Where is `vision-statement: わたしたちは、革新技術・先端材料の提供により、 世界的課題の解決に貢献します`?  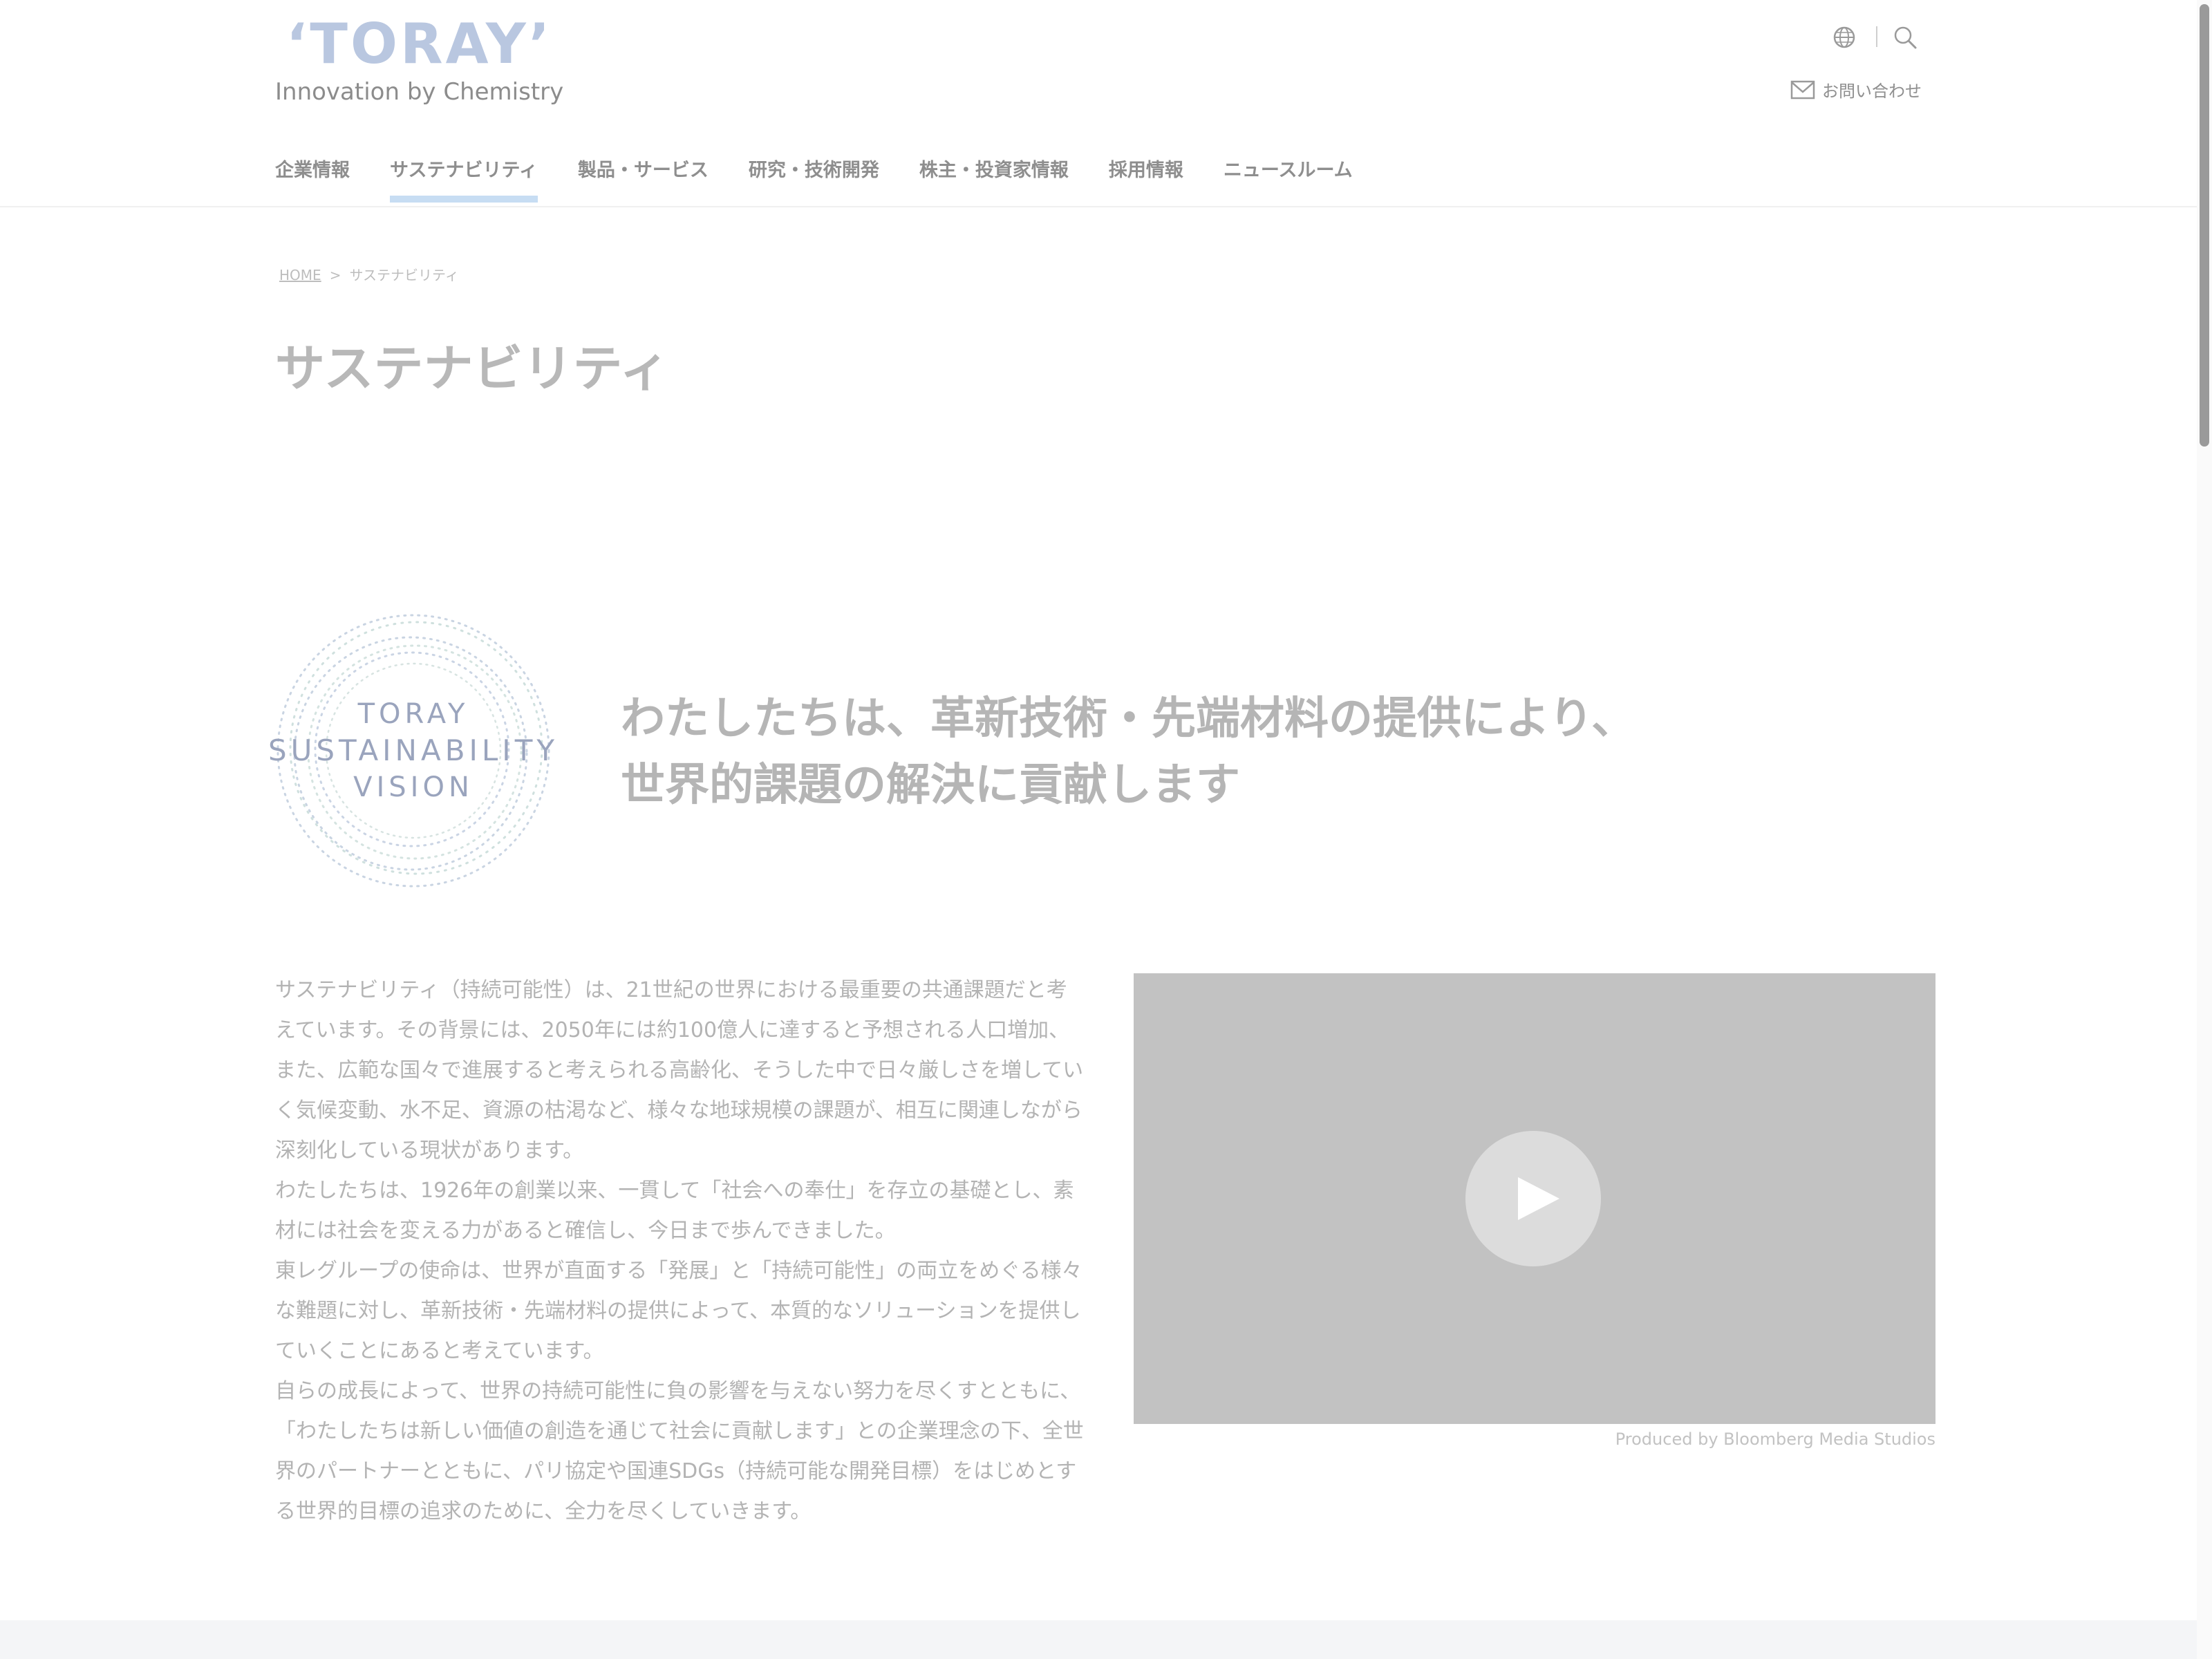
vision-statement: わたしたちは、革新技術・先端材料の提供により、 世界的課題の解決に貢献します is located at coordinates (1139, 752).